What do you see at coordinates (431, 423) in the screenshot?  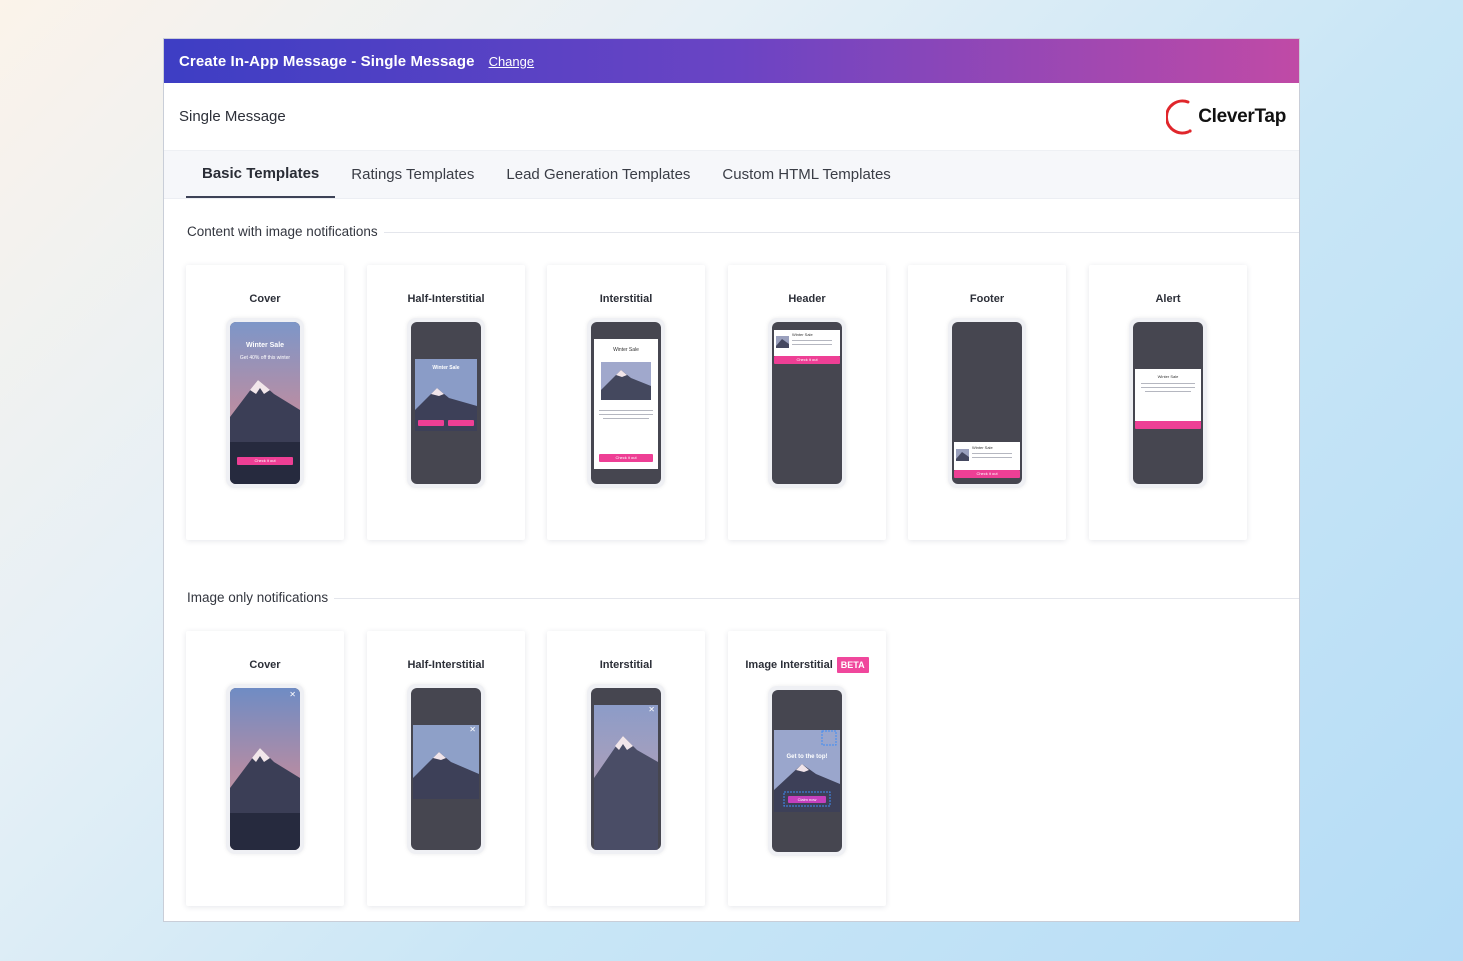 I see `preview-button-left` at bounding box center [431, 423].